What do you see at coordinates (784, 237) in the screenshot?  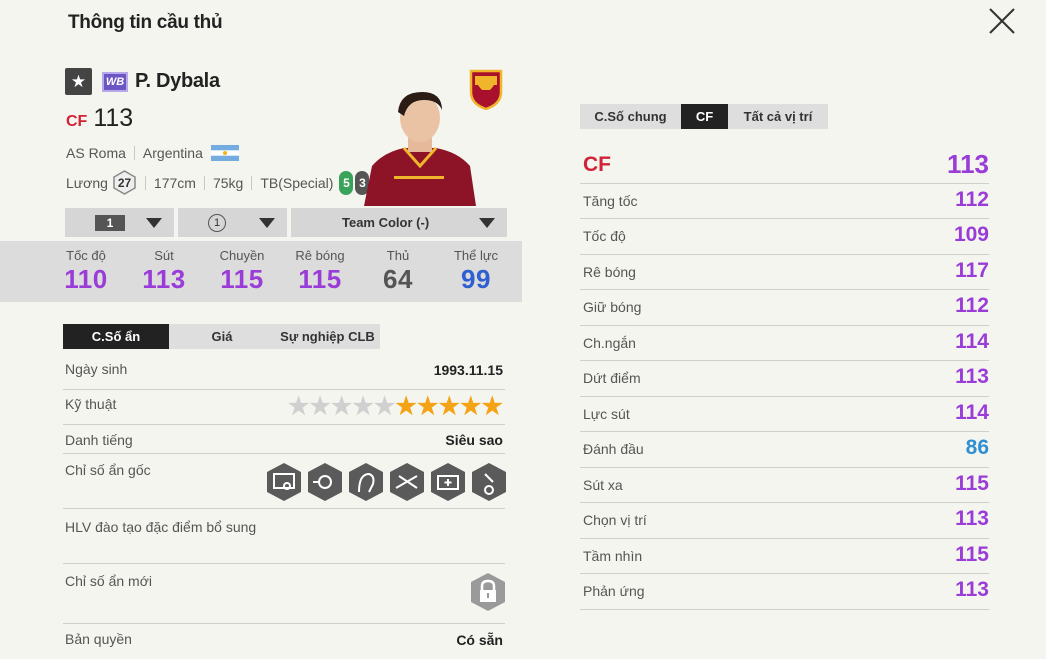 I see `attribute-row: Tốc độ 109` at bounding box center [784, 237].